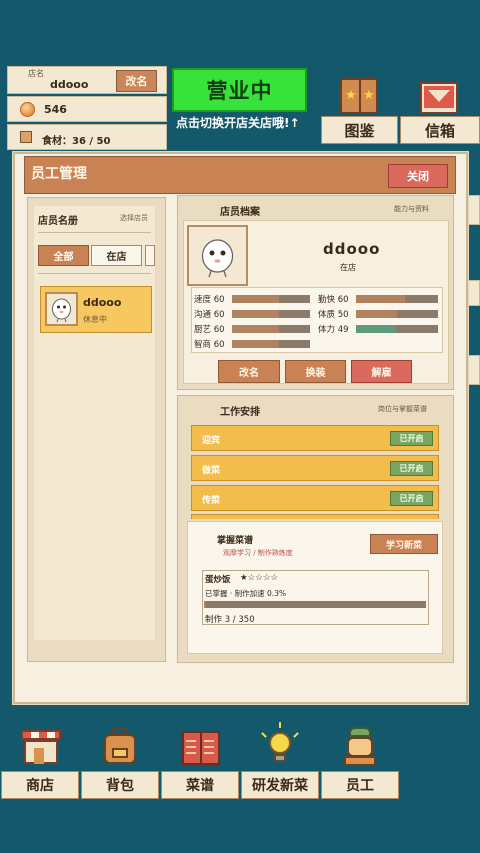 This screenshot has width=480, height=853. What do you see at coordinates (315, 468) in the screenshot?
I see `job-row-cook: 做菜 已开启` at bounding box center [315, 468].